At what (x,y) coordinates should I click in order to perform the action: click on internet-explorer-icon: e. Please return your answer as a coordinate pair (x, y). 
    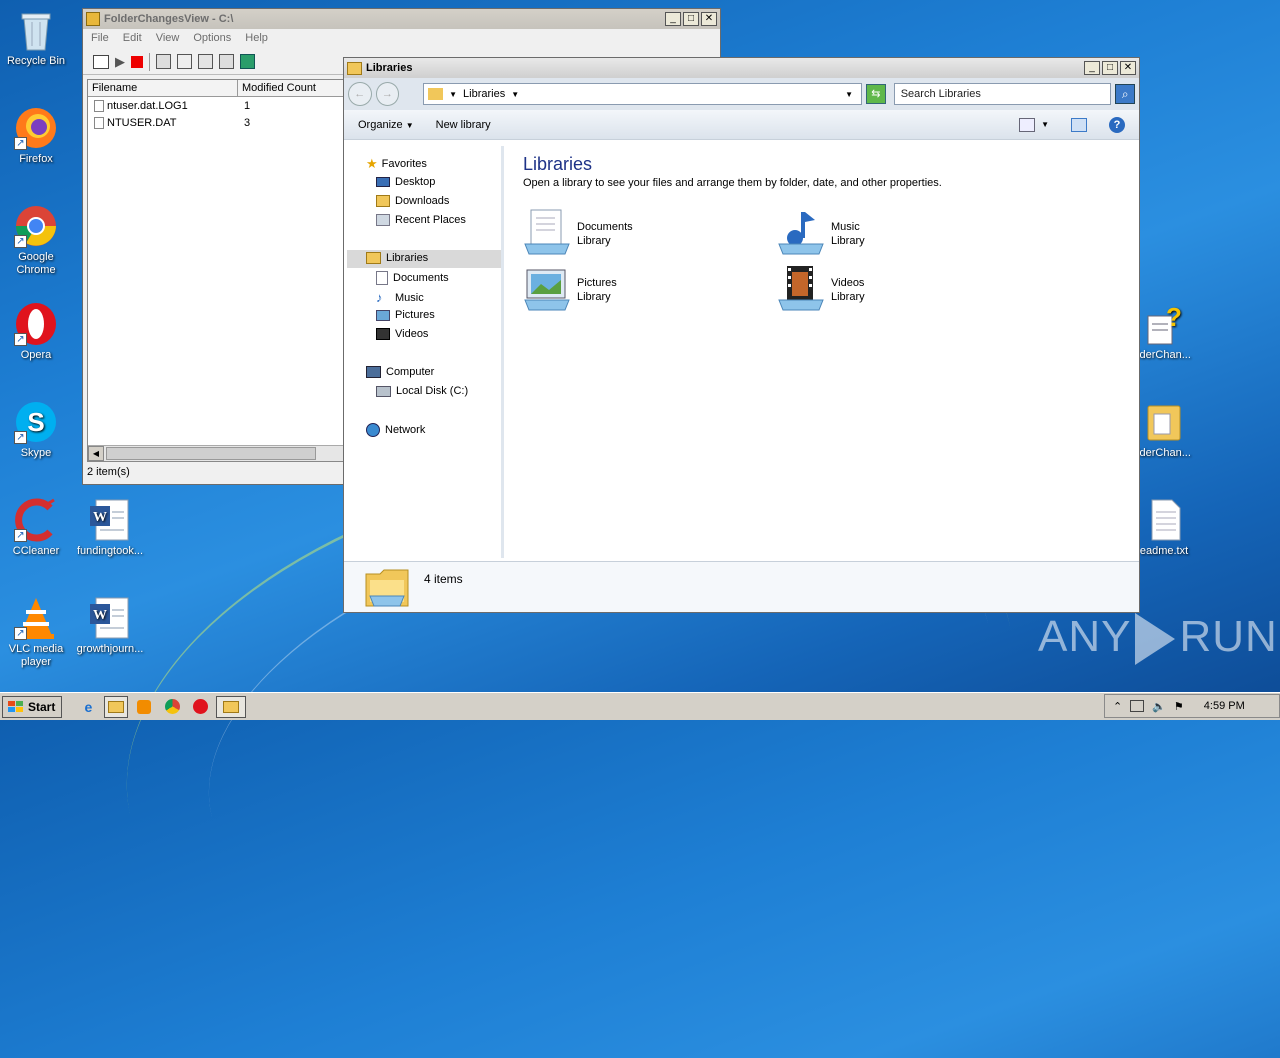
    Looking at the image, I should click on (88, 707).